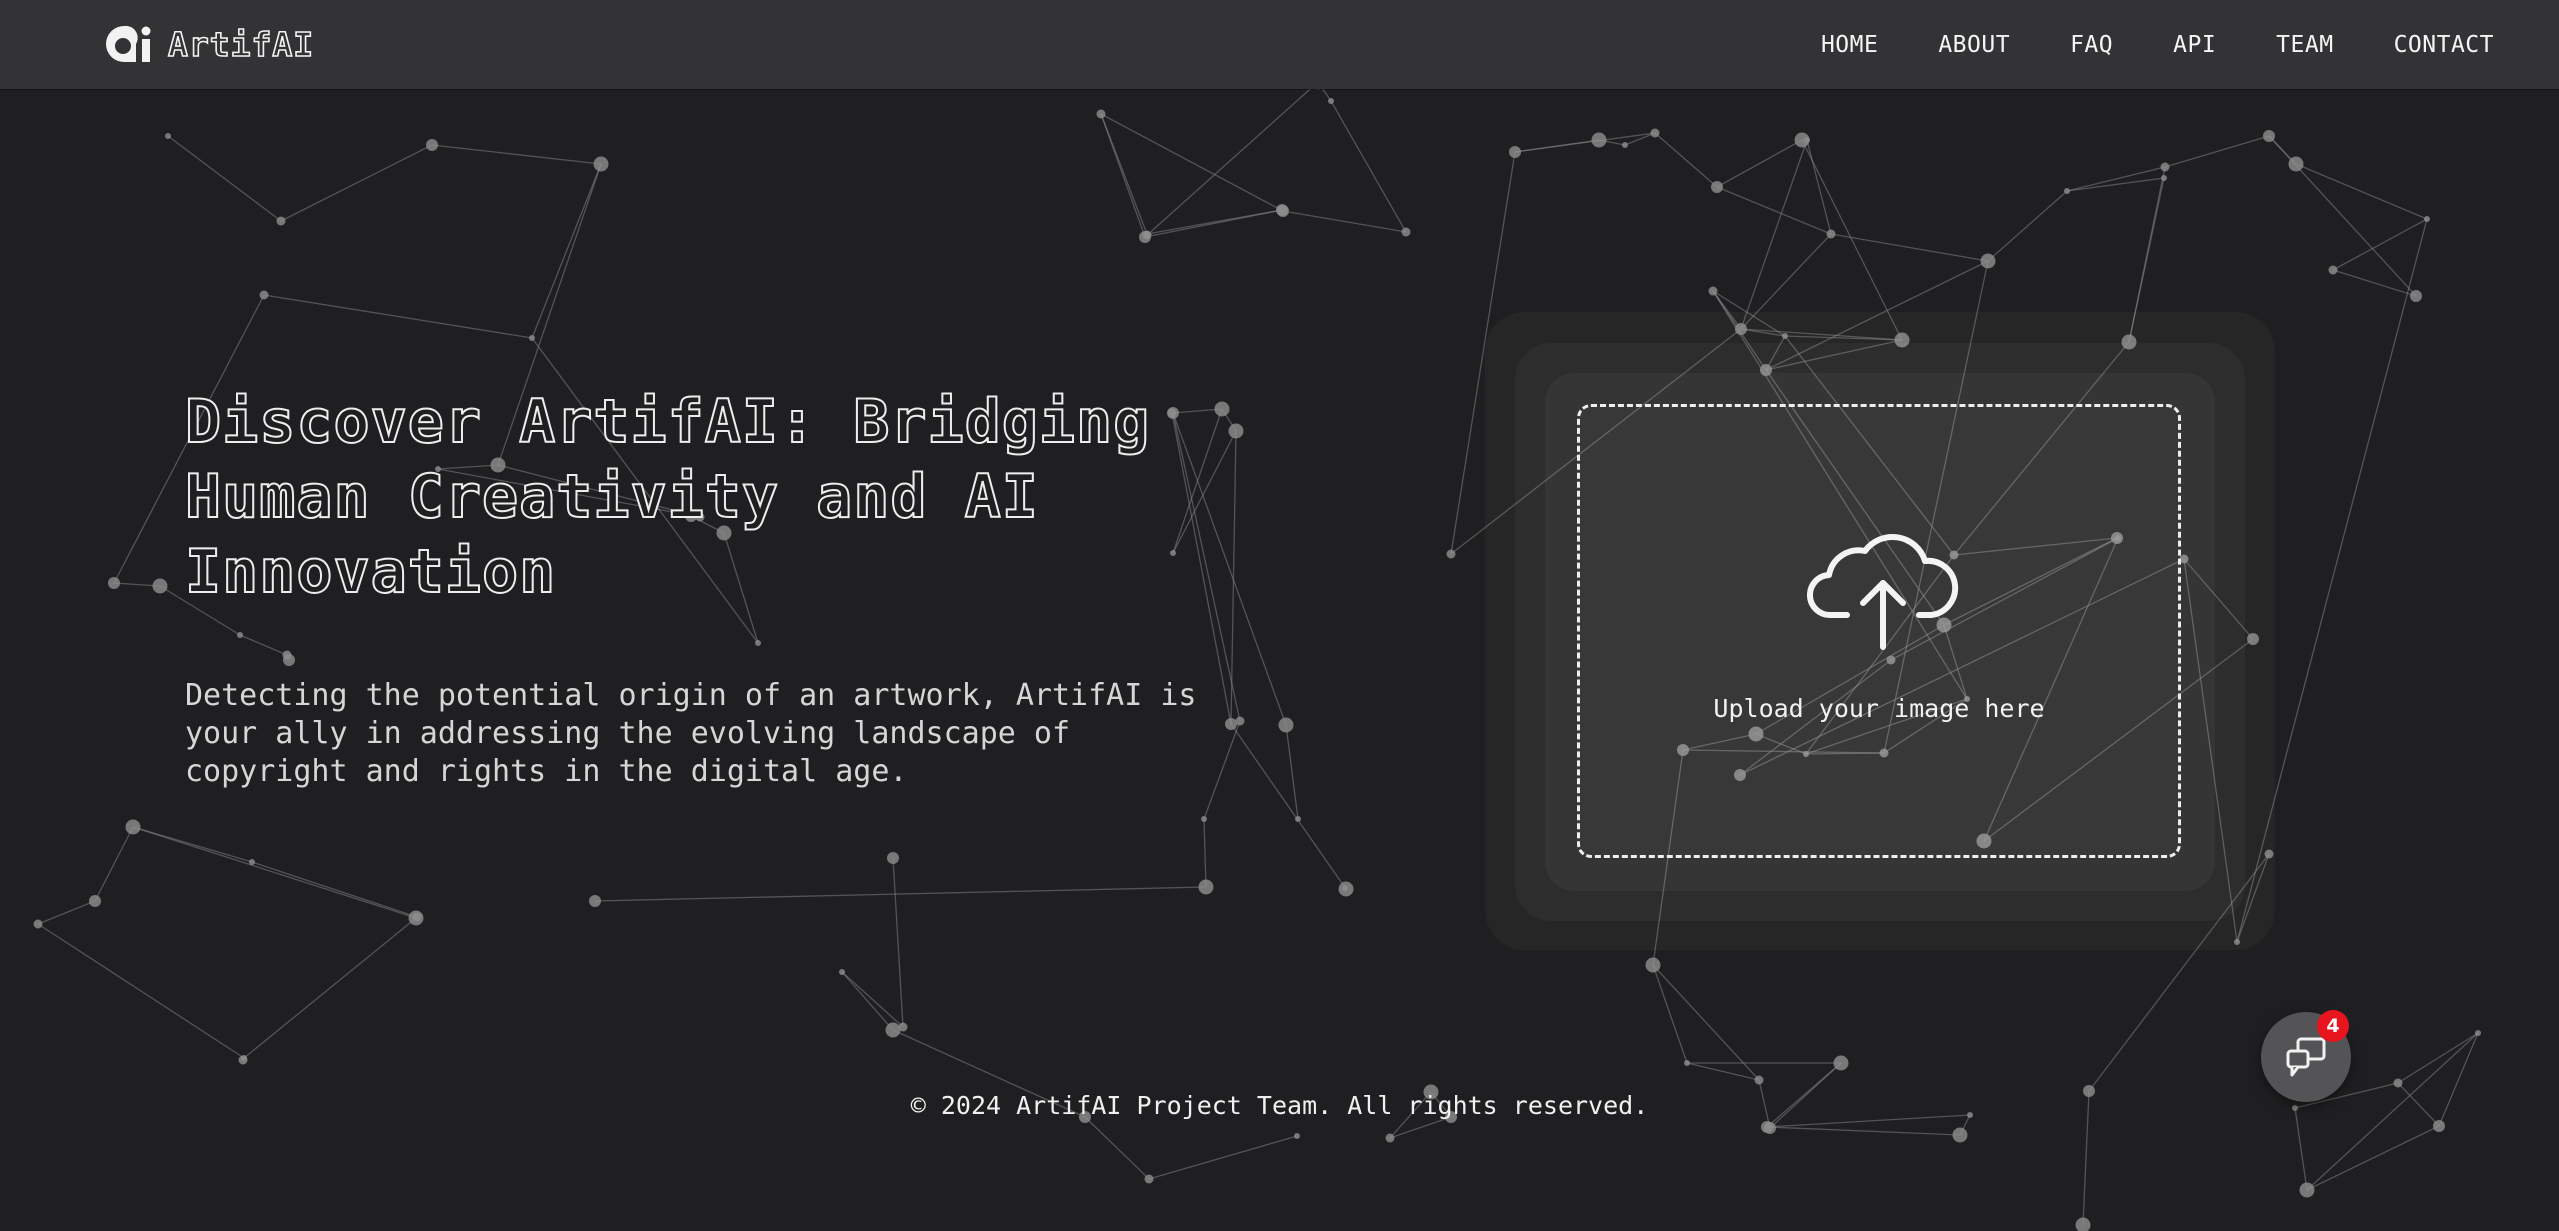  What do you see at coordinates (128, 43) in the screenshot?
I see `artifai-logo-icon` at bounding box center [128, 43].